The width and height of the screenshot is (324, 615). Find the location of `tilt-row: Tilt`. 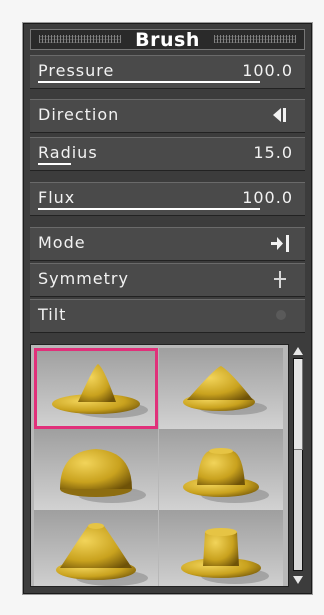

tilt-row: Tilt is located at coordinates (167, 316).